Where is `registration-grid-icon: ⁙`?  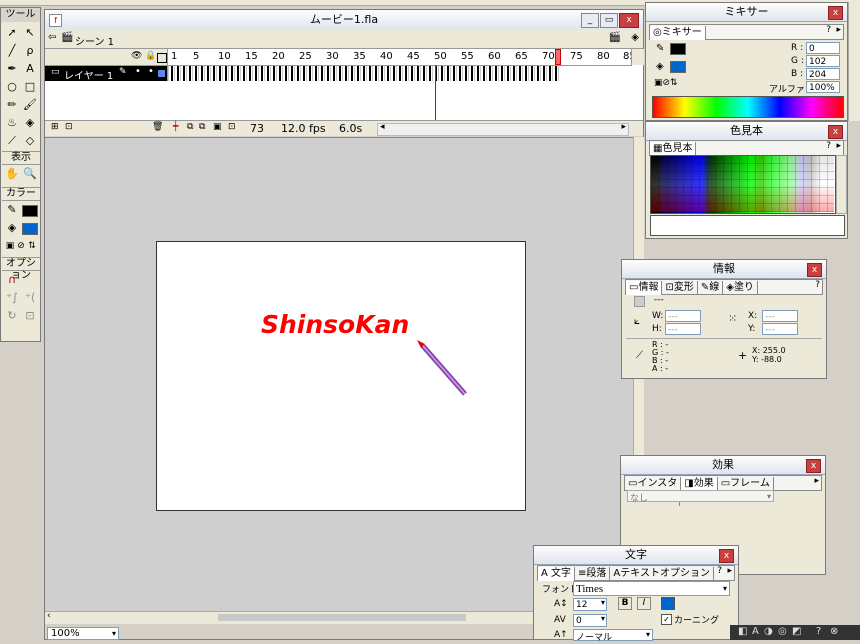
registration-grid-icon: ⁙ is located at coordinates (732, 318).